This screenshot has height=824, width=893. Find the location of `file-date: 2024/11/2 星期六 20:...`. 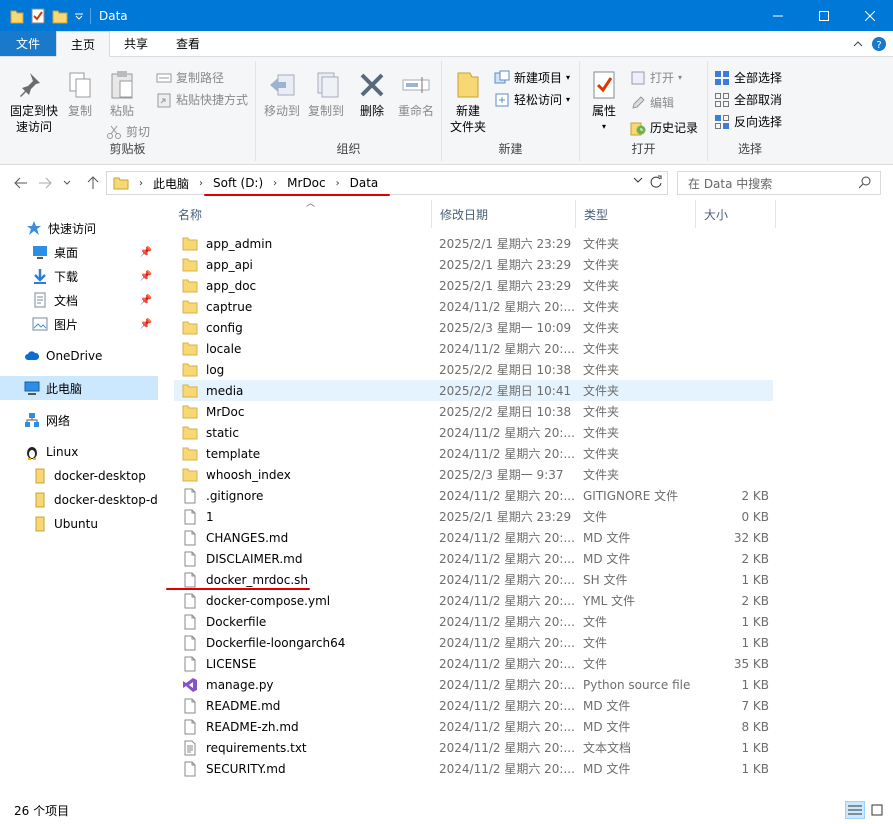

file-date: 2024/11/2 星期六 20:... is located at coordinates (507, 307).